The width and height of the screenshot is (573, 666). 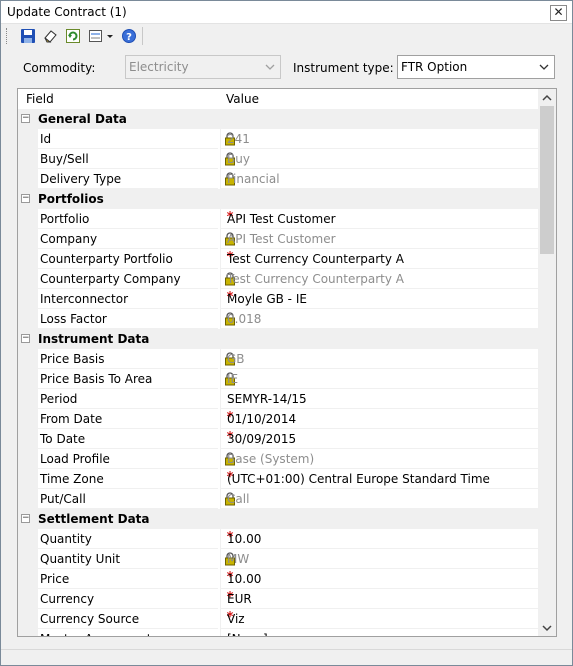 What do you see at coordinates (278, 119) in the screenshot?
I see `category-row: − General Data` at bounding box center [278, 119].